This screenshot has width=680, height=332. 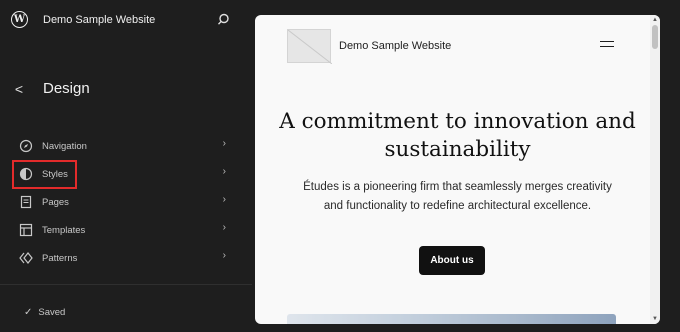 I want to click on scroll-down-icon: ▼, so click(x=655, y=319).